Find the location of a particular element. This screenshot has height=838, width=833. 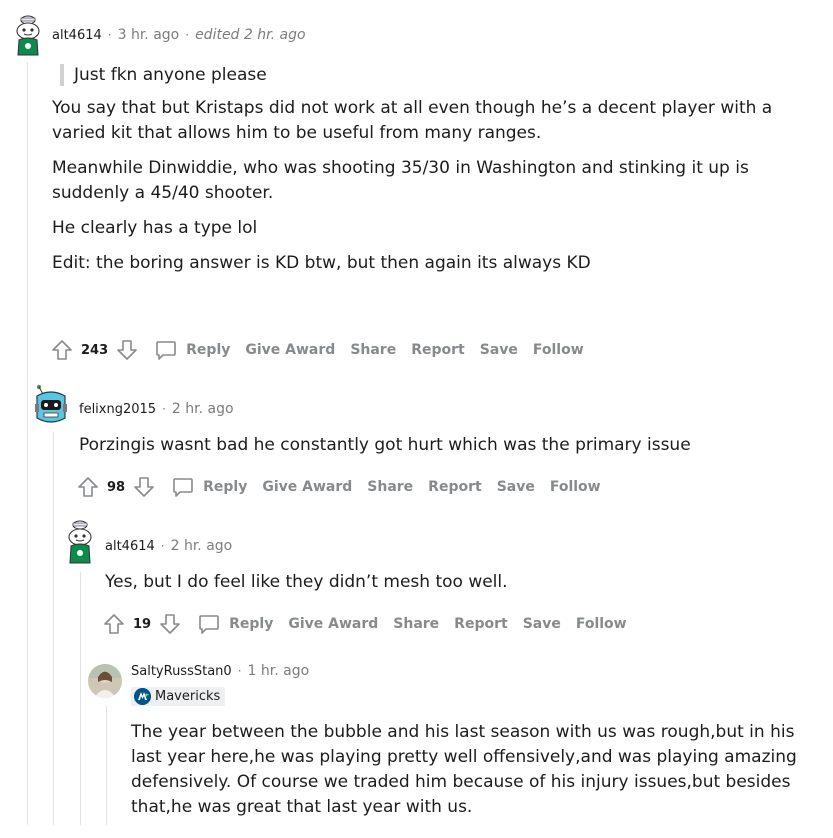

comment-meta: alt4614 · 2 hr. ago is located at coordinates (168, 546).